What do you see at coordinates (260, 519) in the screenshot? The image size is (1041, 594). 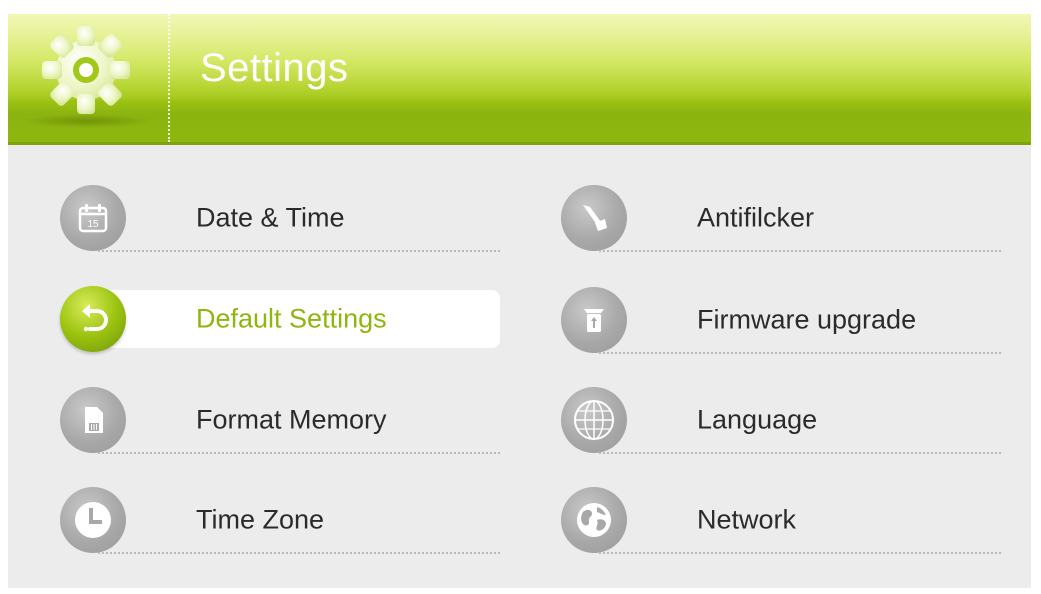 I see `menu-item-label: Time Zone` at bounding box center [260, 519].